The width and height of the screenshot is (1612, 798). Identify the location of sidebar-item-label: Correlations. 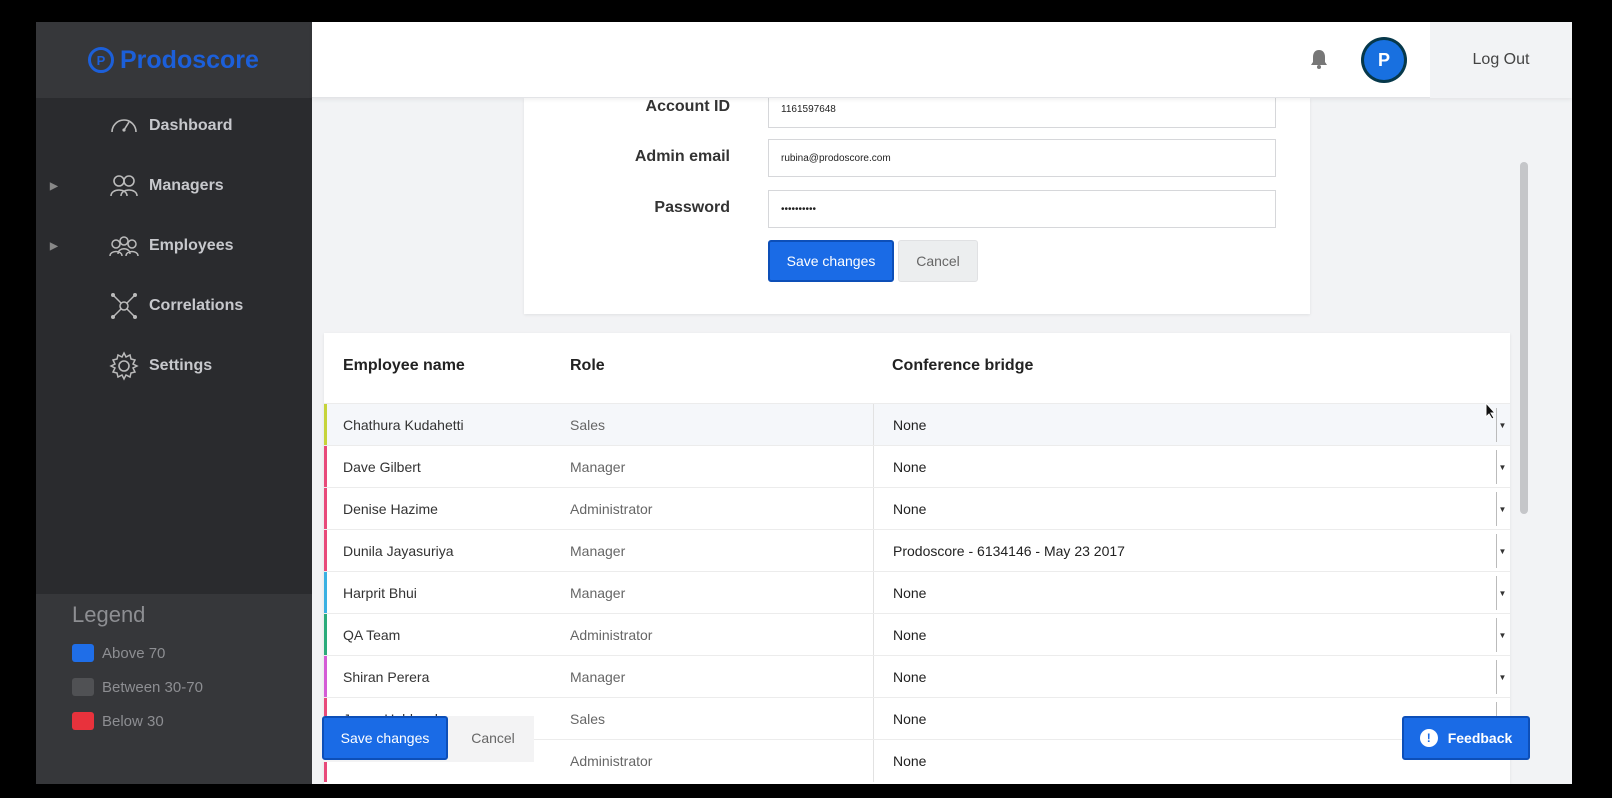
(196, 305).